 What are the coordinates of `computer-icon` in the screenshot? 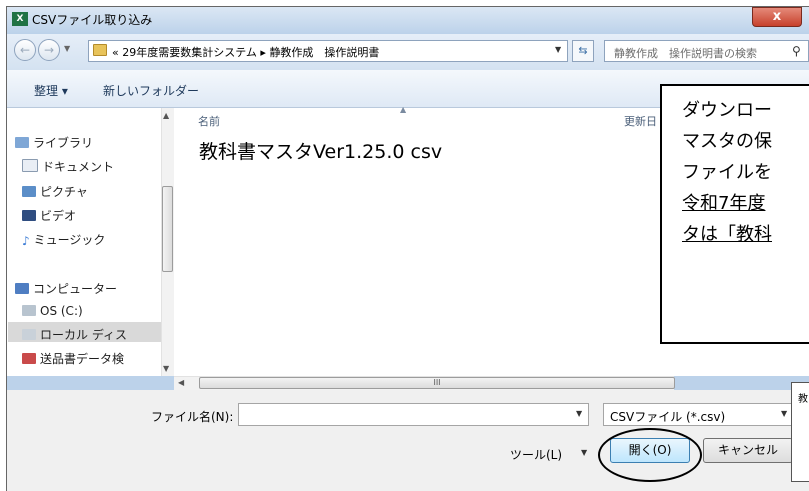 It's located at (22, 288).